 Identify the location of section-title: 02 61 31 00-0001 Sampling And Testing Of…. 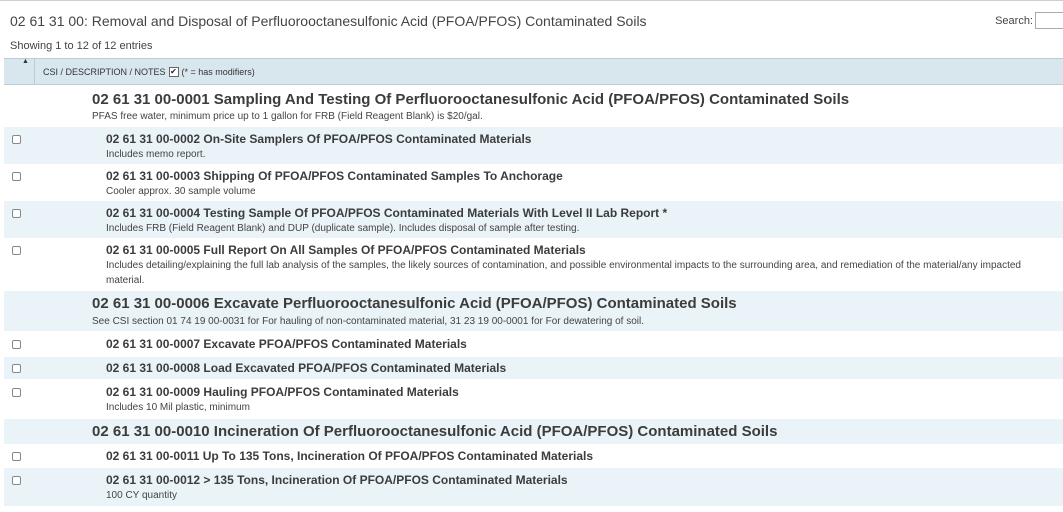
(471, 99).